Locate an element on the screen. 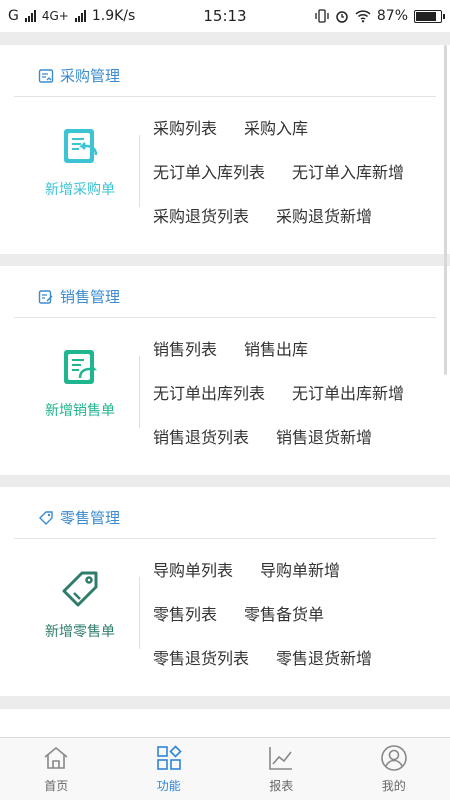 The height and width of the screenshot is (800, 450). status-bar: G 4G+ 1.9K/s 15:13 87% is located at coordinates (225, 16).